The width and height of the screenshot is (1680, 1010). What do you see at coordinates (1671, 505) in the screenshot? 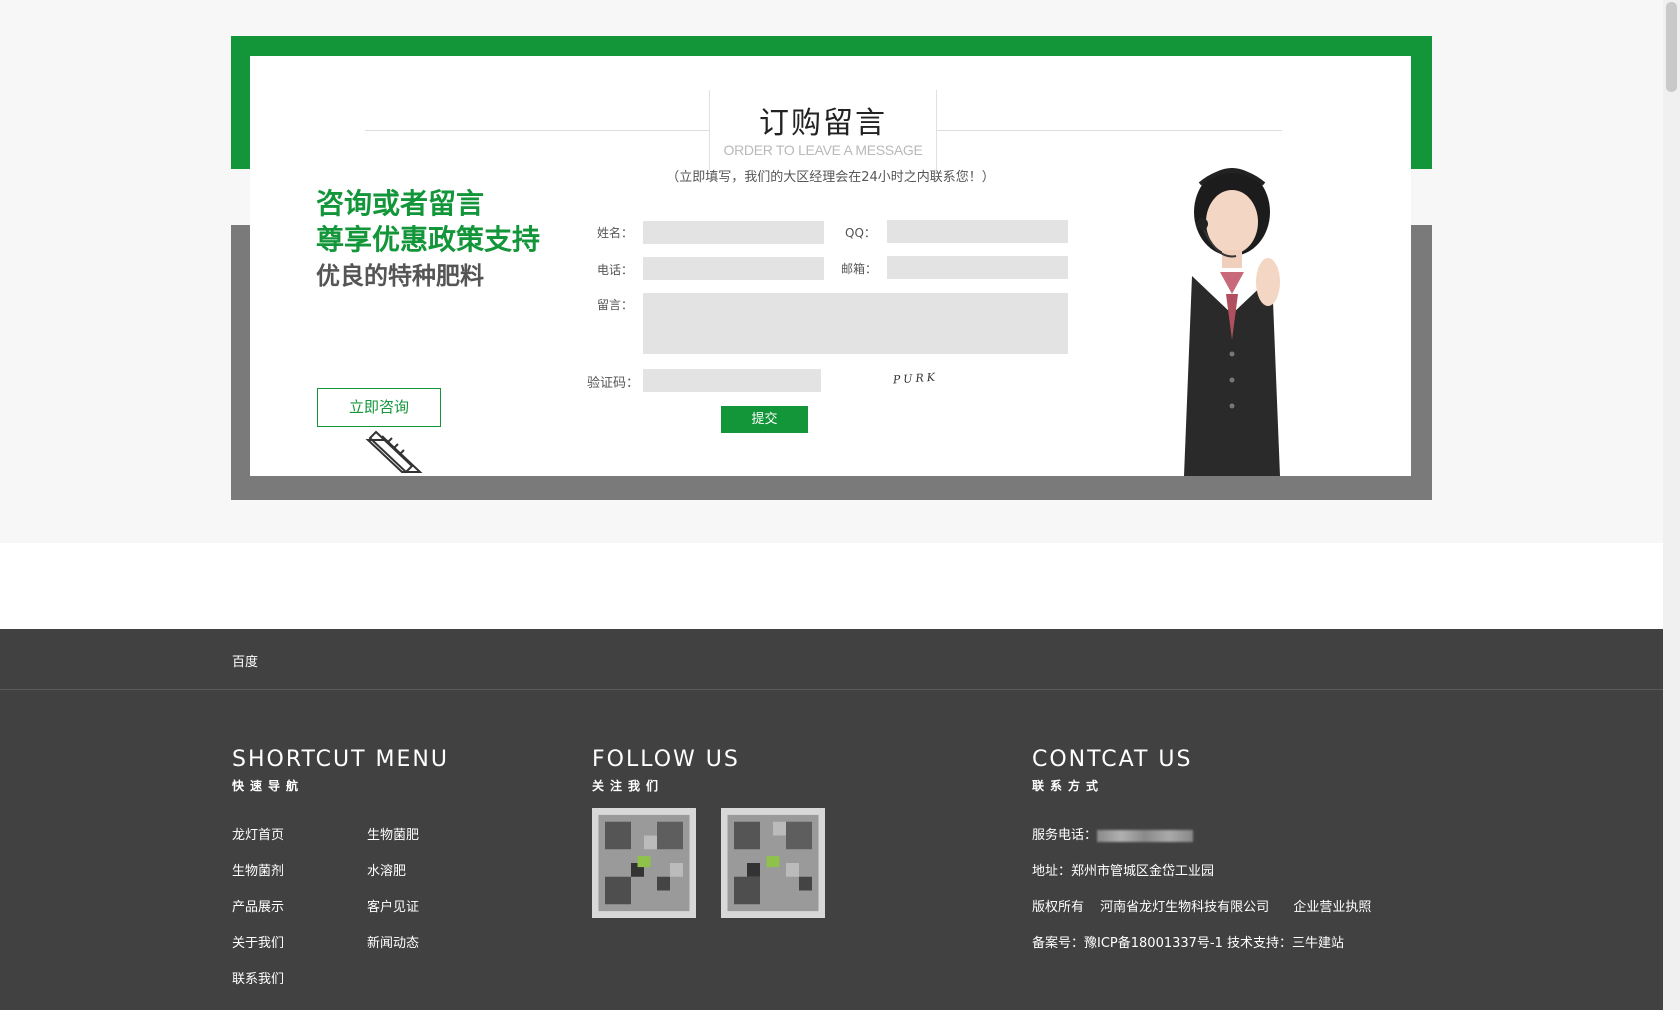
I see `page-scrollbar` at bounding box center [1671, 505].